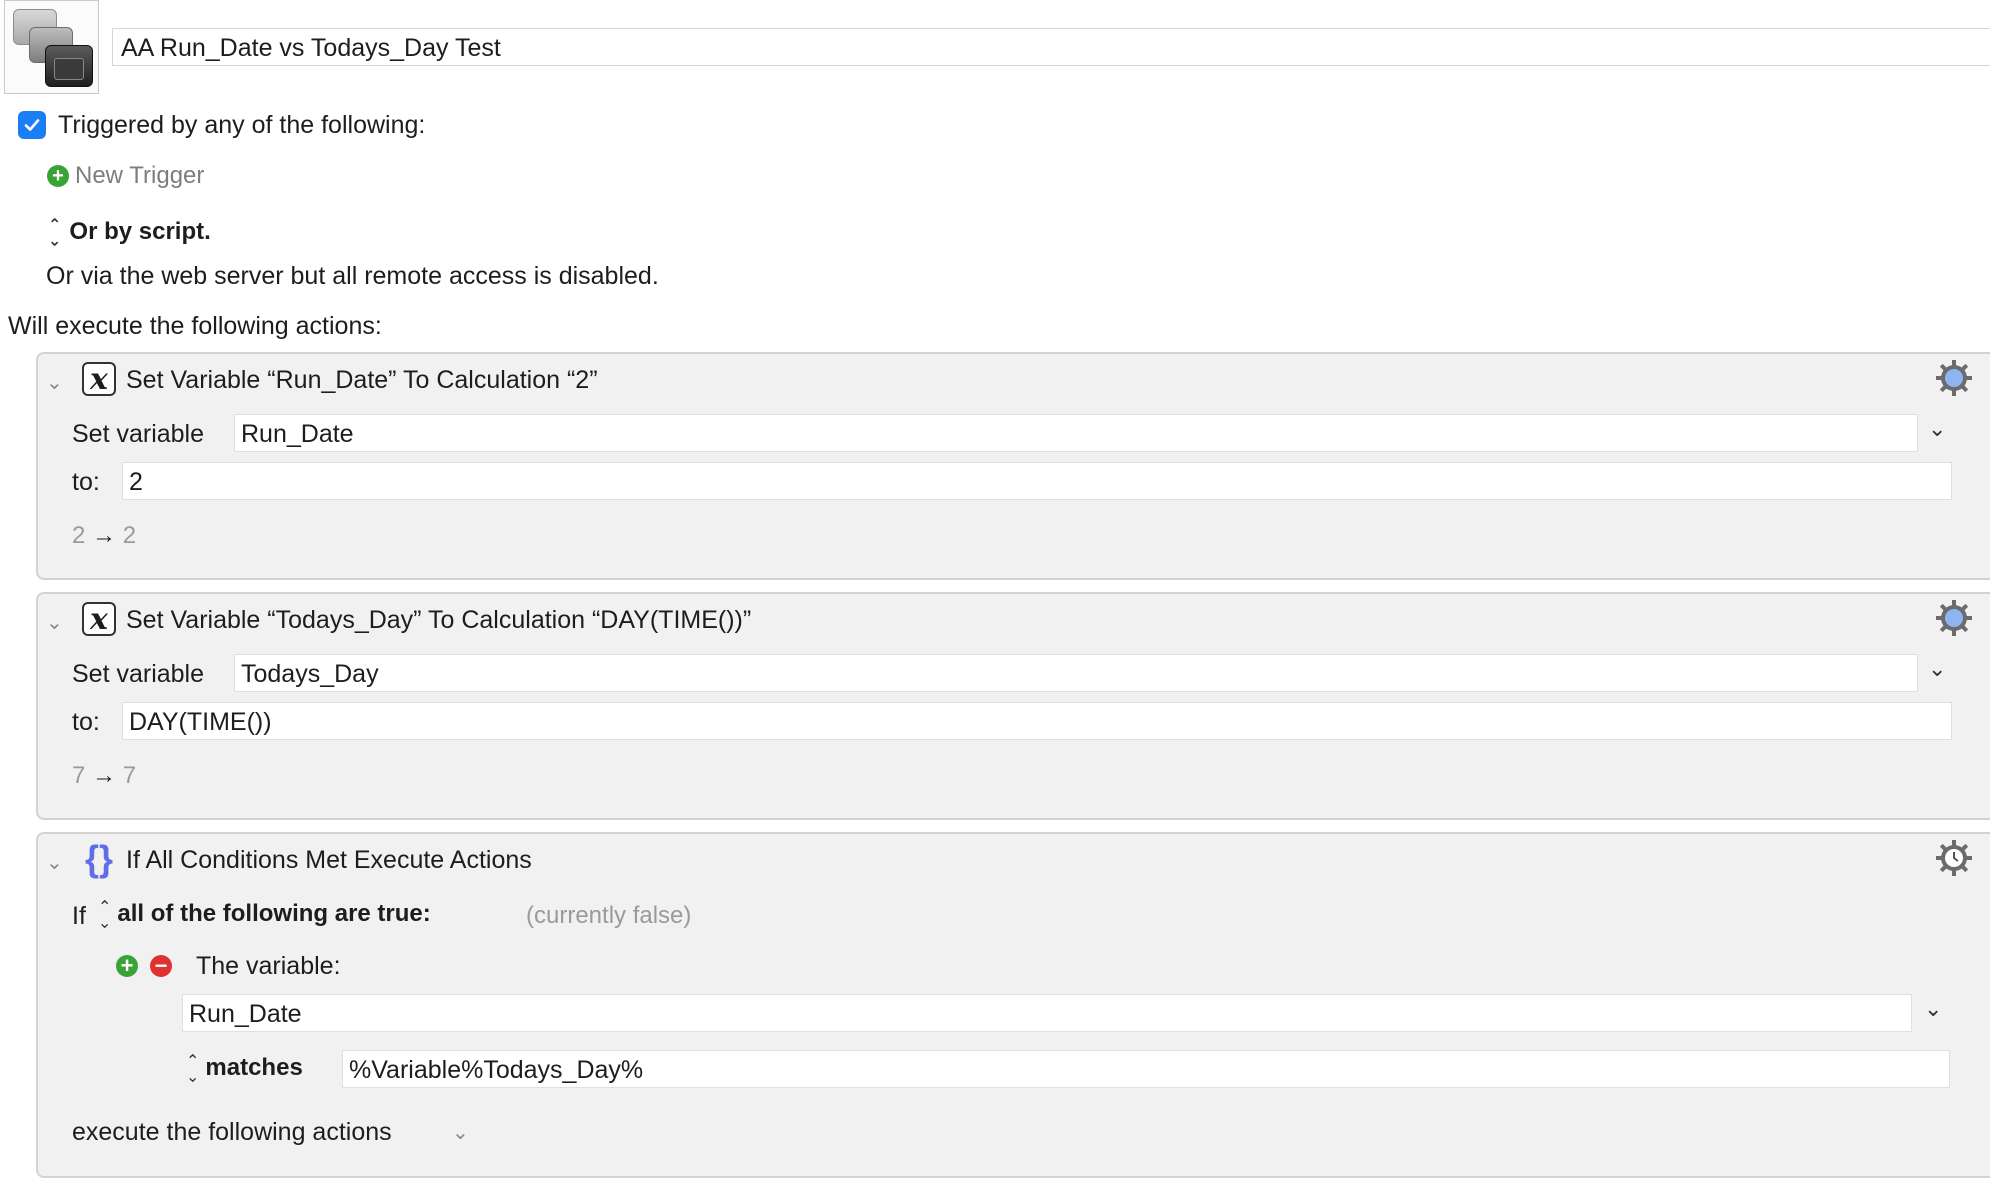 This screenshot has width=1990, height=1178. What do you see at coordinates (232, 1132) in the screenshot?
I see `execute-actions-label: execute the following actions` at bounding box center [232, 1132].